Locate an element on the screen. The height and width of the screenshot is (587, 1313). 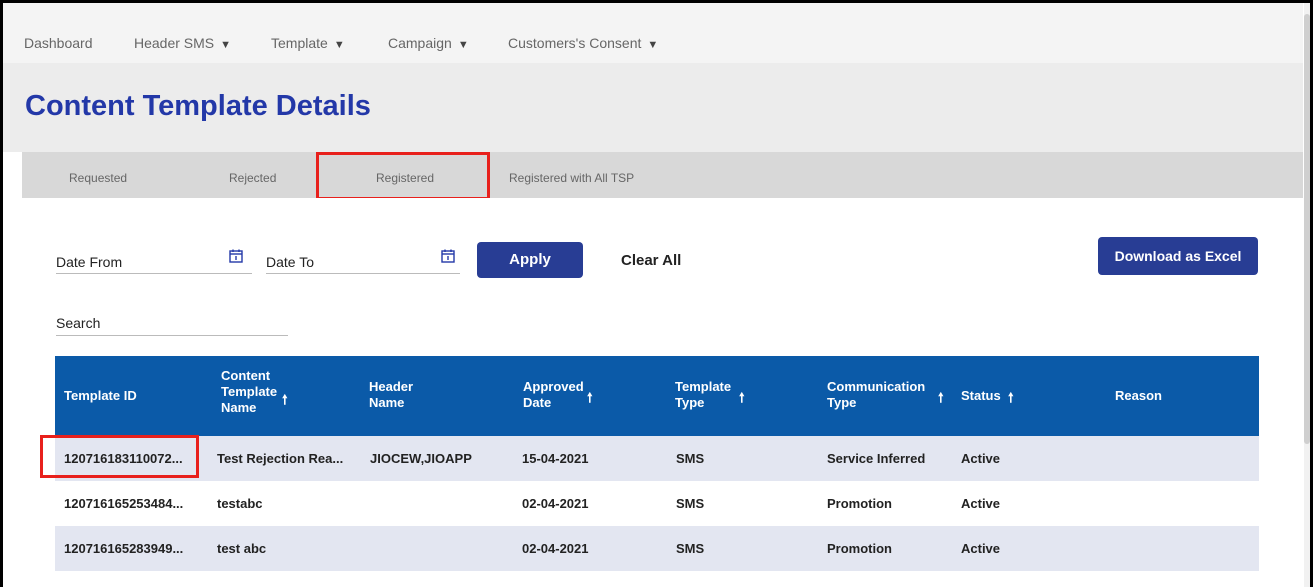
nav-header-sms: Header SMS ▼ is located at coordinates (182, 43).